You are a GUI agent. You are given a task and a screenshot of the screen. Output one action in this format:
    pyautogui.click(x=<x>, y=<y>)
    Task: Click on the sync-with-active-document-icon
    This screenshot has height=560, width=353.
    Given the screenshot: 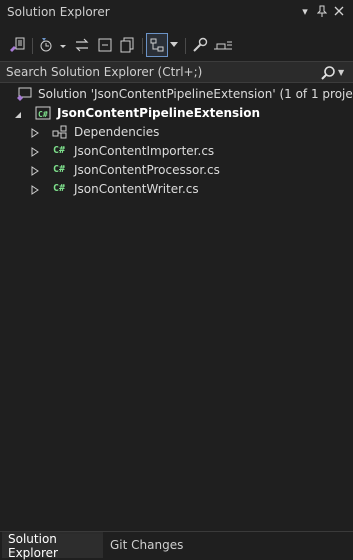 What is the action you would take?
    pyautogui.click(x=82, y=45)
    